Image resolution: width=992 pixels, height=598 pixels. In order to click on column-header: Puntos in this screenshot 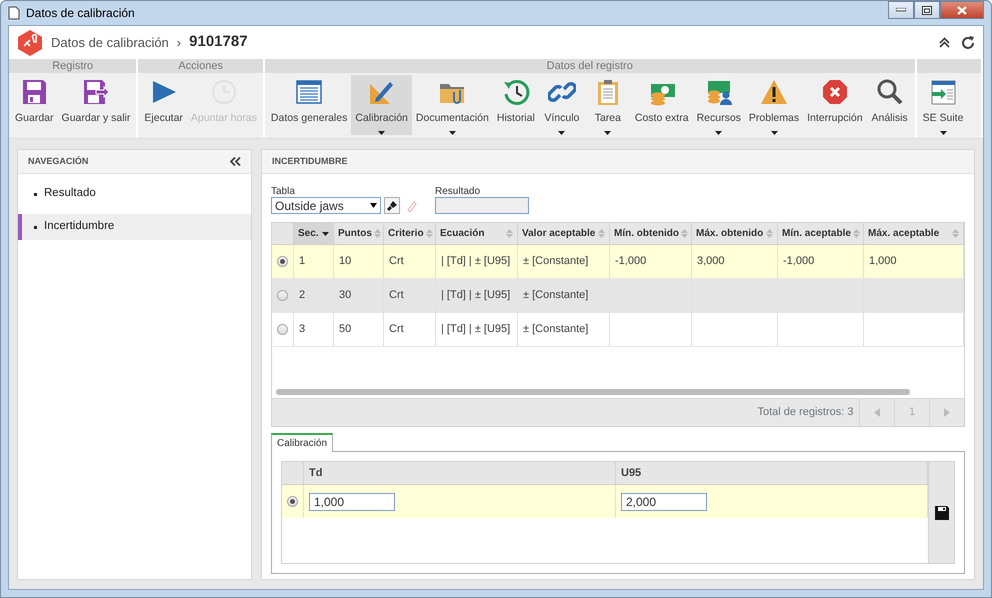, I will do `click(359, 234)`.